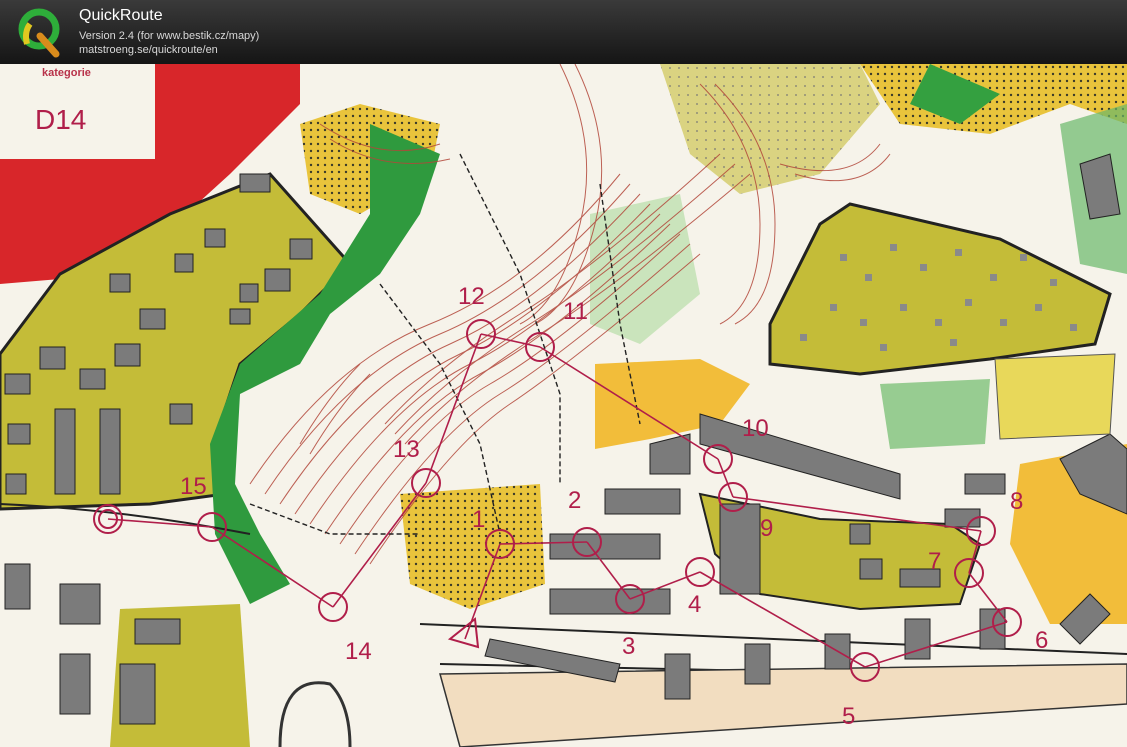  What do you see at coordinates (1055, 396) in the screenshot?
I see `sports-field` at bounding box center [1055, 396].